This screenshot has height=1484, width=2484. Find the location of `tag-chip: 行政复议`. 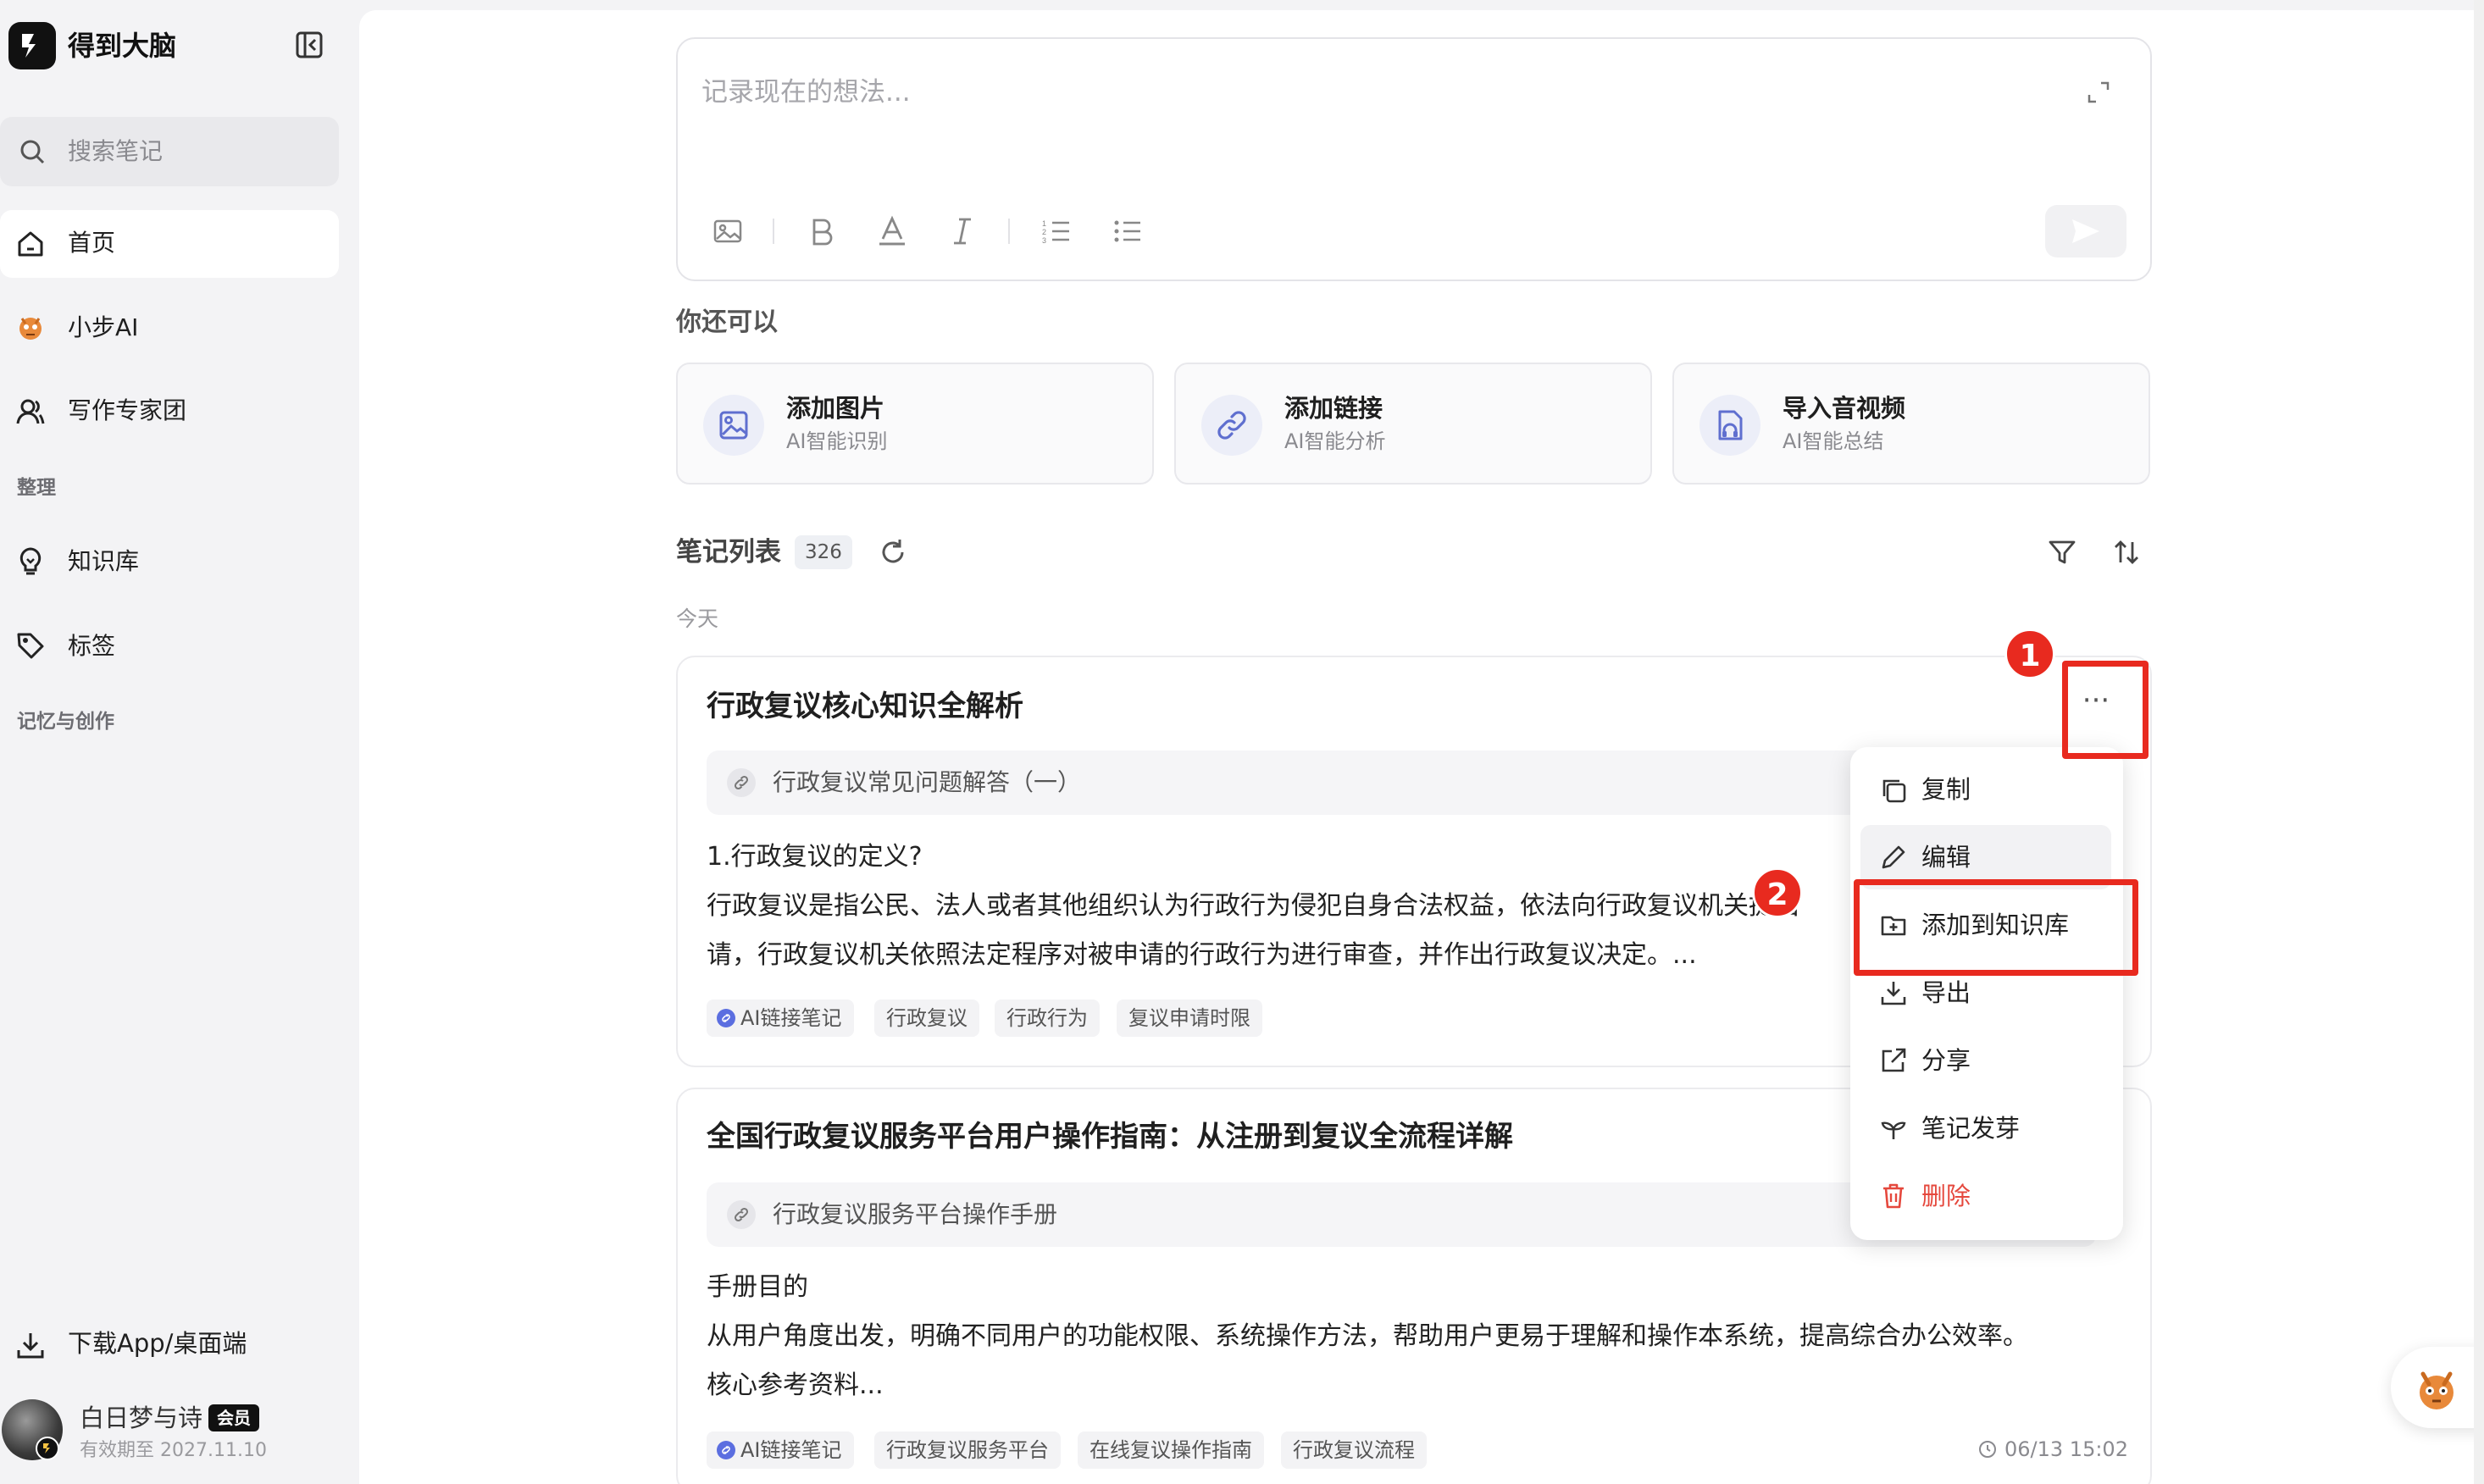

tag-chip: 行政复议 is located at coordinates (926, 1018).